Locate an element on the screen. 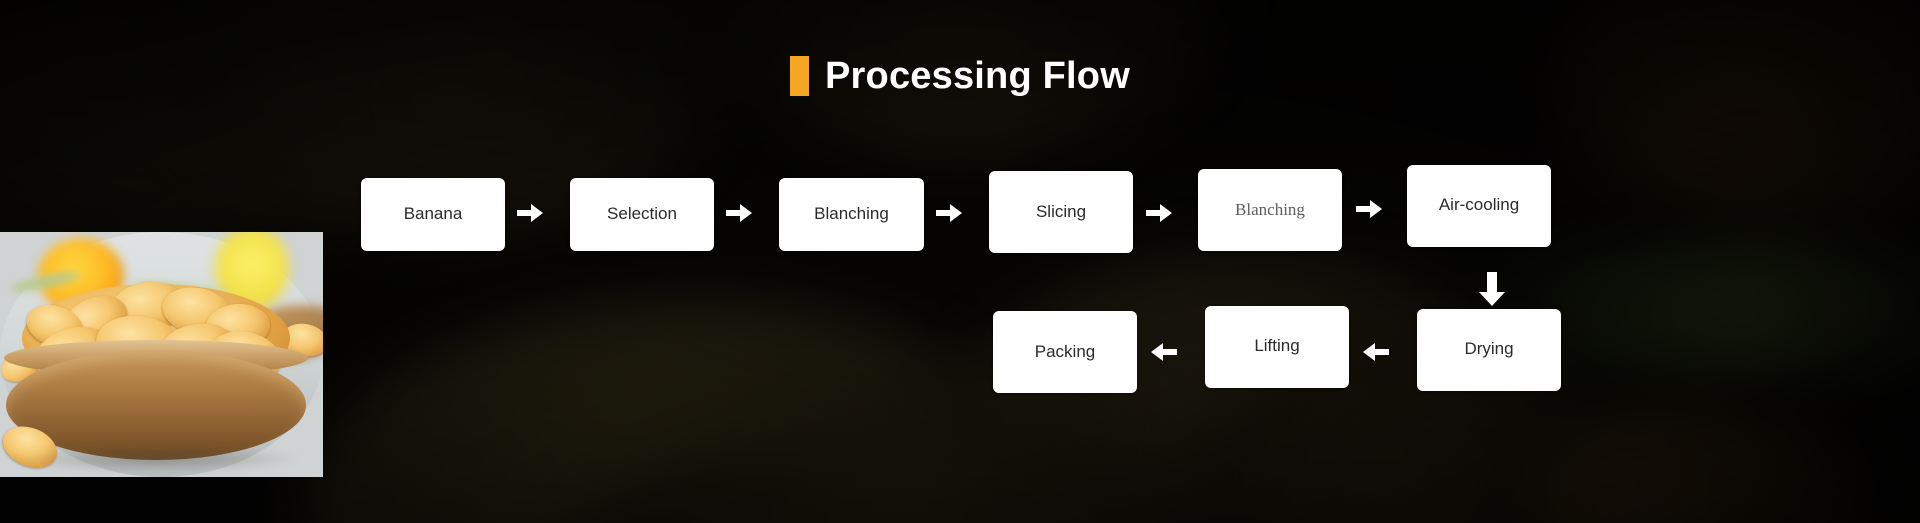 The width and height of the screenshot is (1920, 523). flow-step-slicing: Slicing is located at coordinates (1061, 212).